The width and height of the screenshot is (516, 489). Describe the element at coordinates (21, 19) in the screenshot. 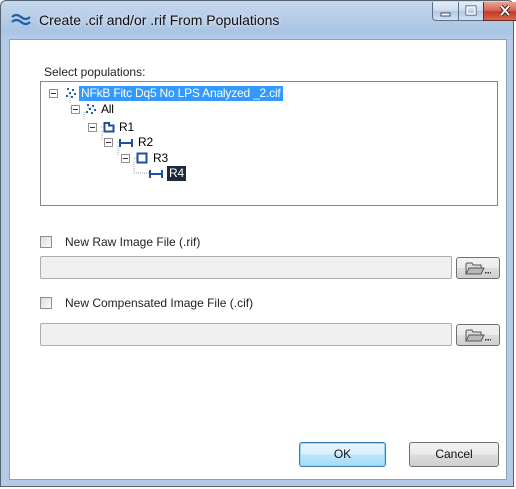

I see `app-logo-icon` at that location.